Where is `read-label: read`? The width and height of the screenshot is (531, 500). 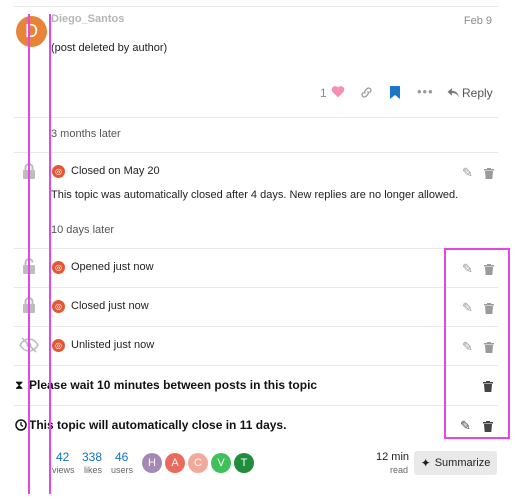 read-label: read is located at coordinates (399, 470).